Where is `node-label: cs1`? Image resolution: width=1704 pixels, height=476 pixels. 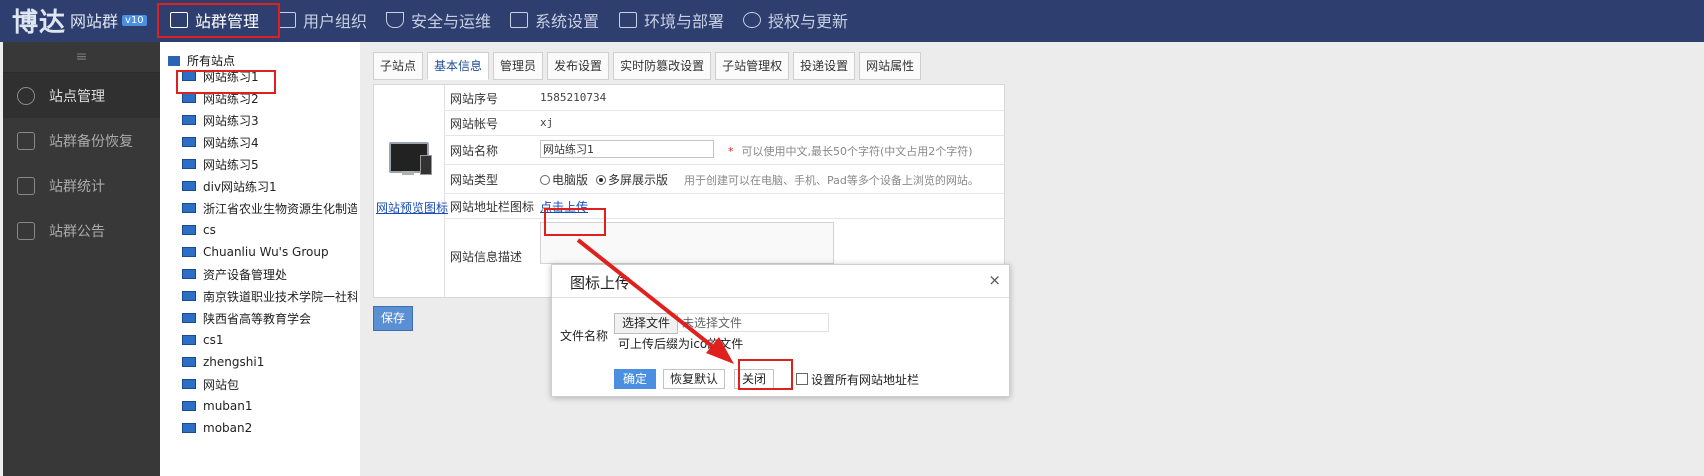
node-label: cs1 is located at coordinates (213, 340).